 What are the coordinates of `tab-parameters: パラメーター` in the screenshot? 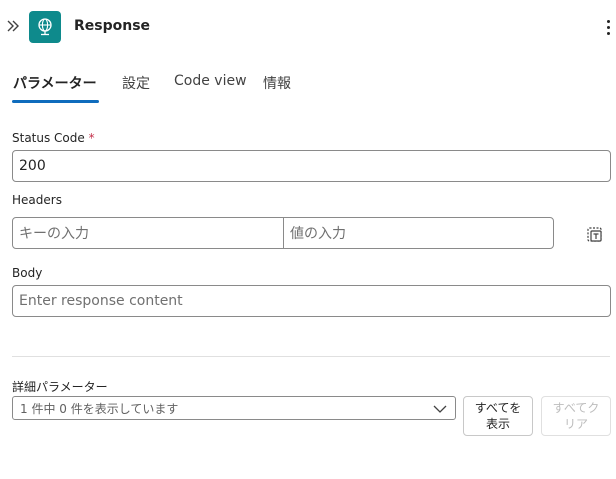 It's located at (55, 83).